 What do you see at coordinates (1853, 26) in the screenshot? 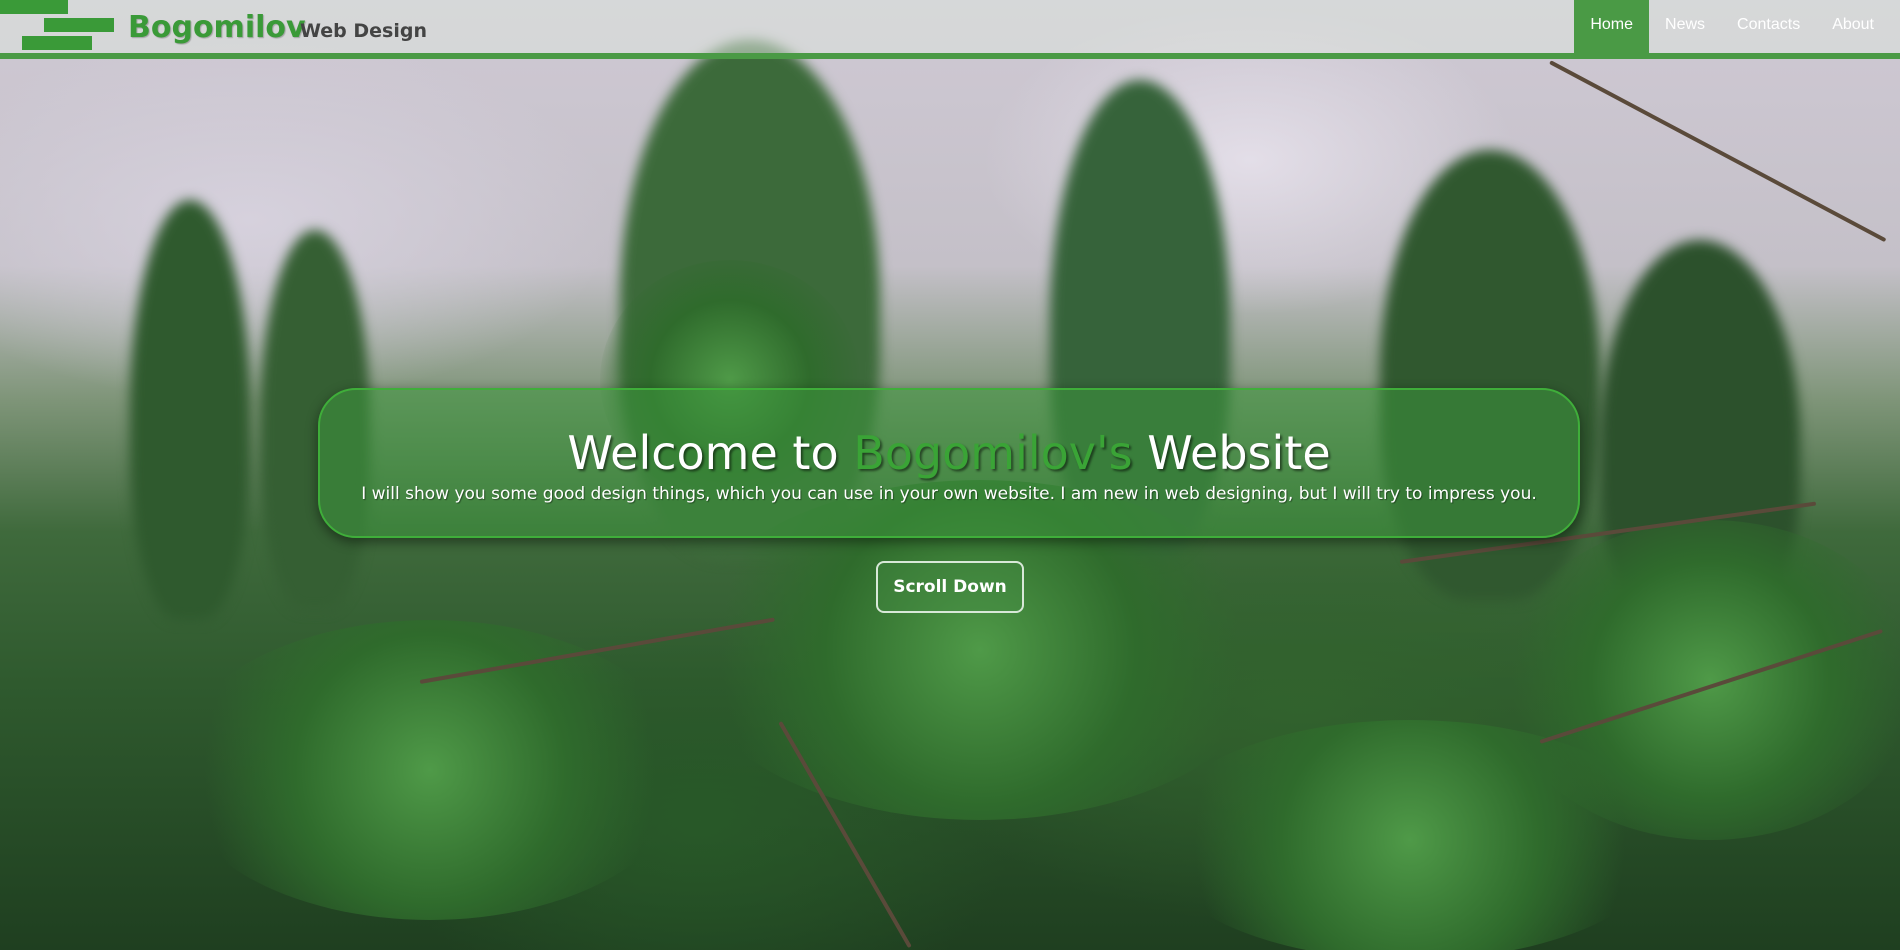
I see `nav-item-about: About` at bounding box center [1853, 26].